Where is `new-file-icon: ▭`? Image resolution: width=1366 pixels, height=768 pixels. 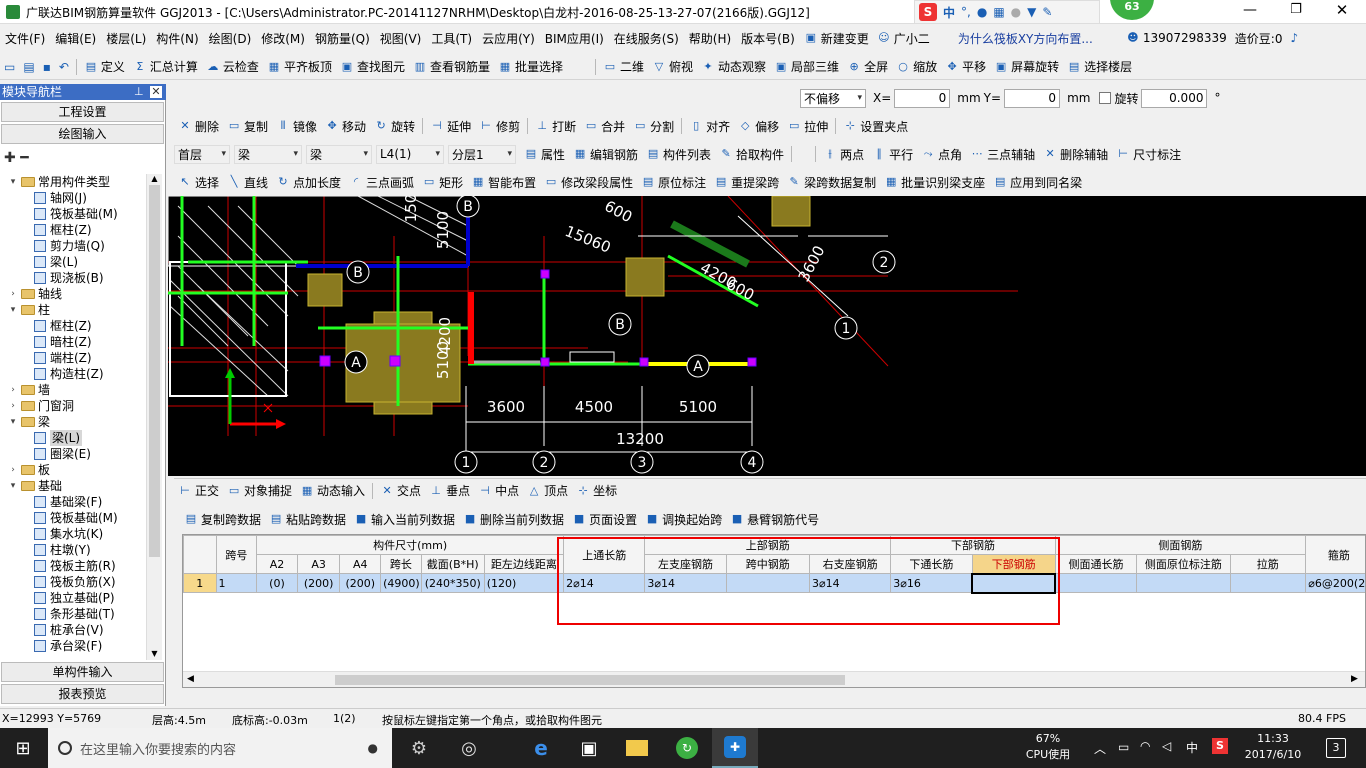
new-file-icon: ▭ is located at coordinates (9, 66).